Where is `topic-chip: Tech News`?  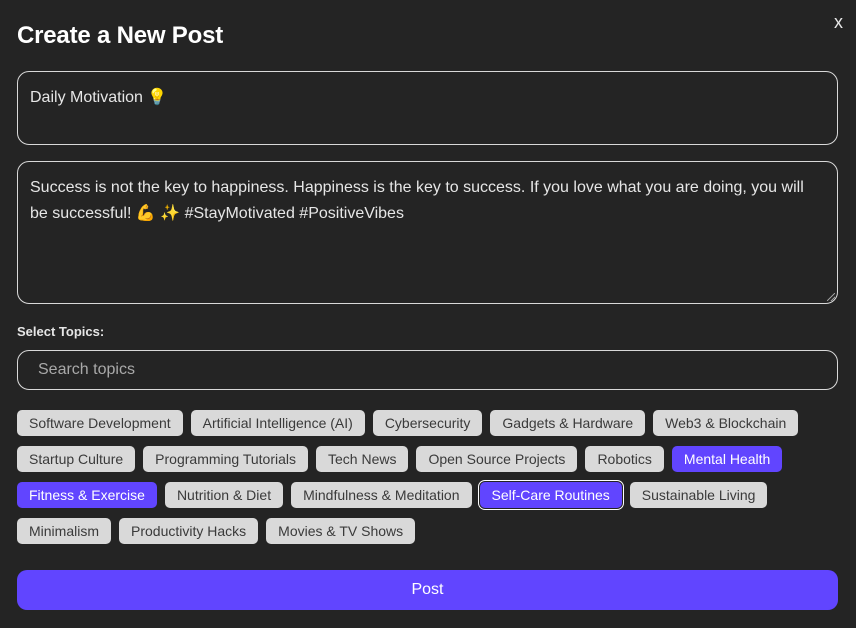 topic-chip: Tech News is located at coordinates (362, 459).